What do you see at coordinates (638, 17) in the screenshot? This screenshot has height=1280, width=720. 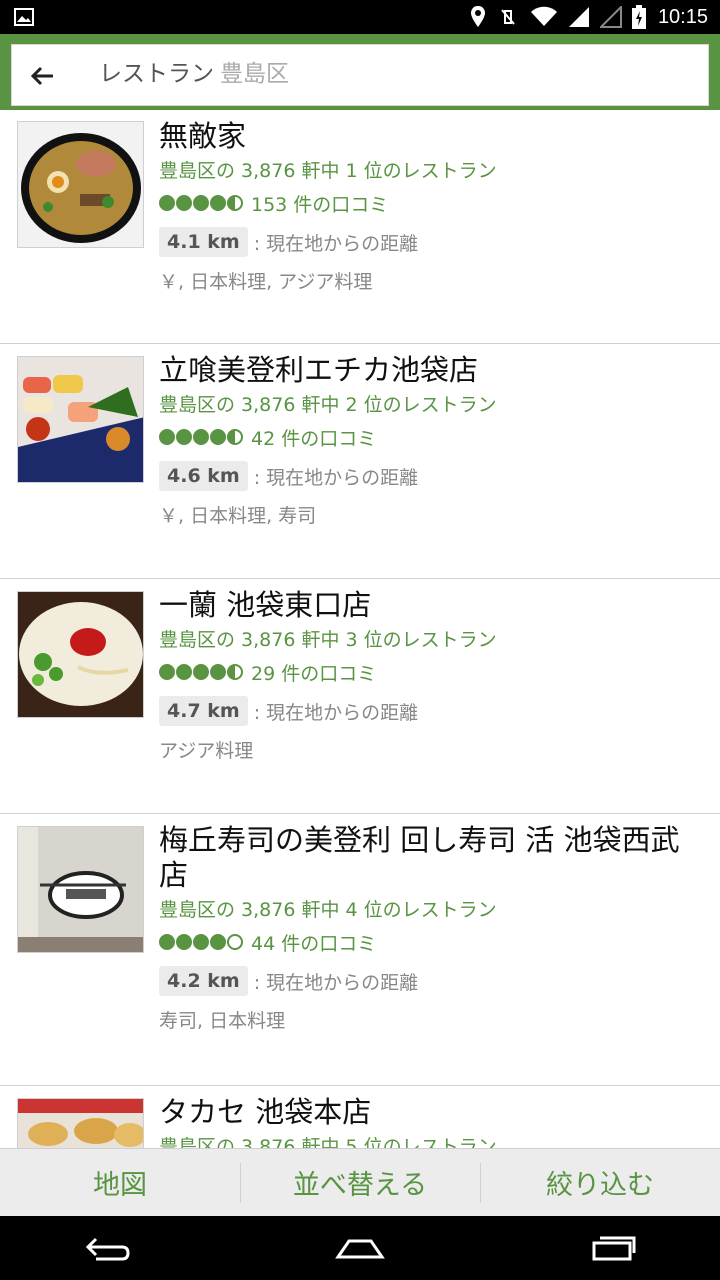 I see `battery-icon` at bounding box center [638, 17].